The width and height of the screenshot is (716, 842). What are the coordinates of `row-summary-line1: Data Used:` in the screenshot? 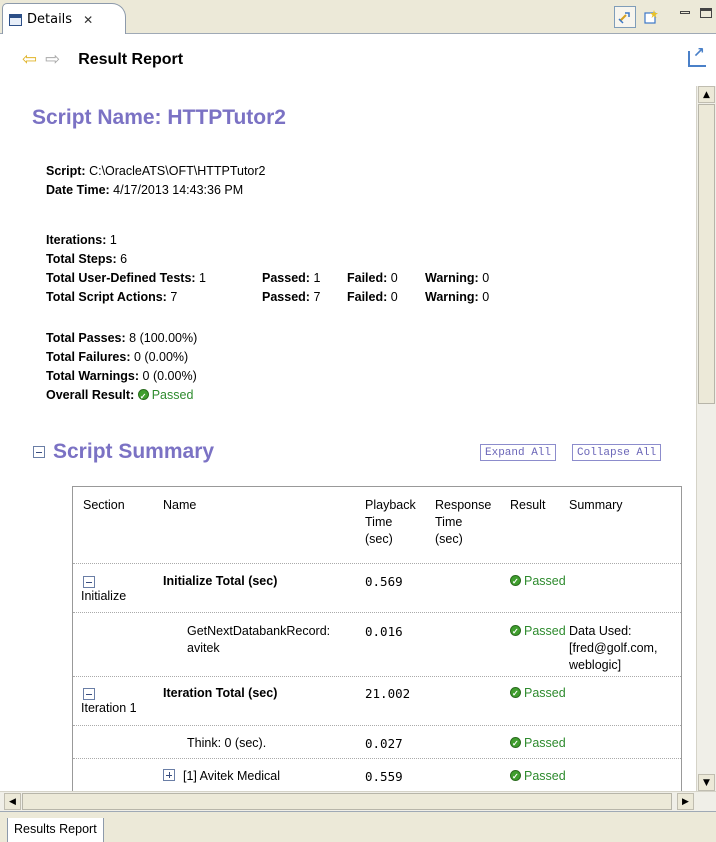 It's located at (600, 631).